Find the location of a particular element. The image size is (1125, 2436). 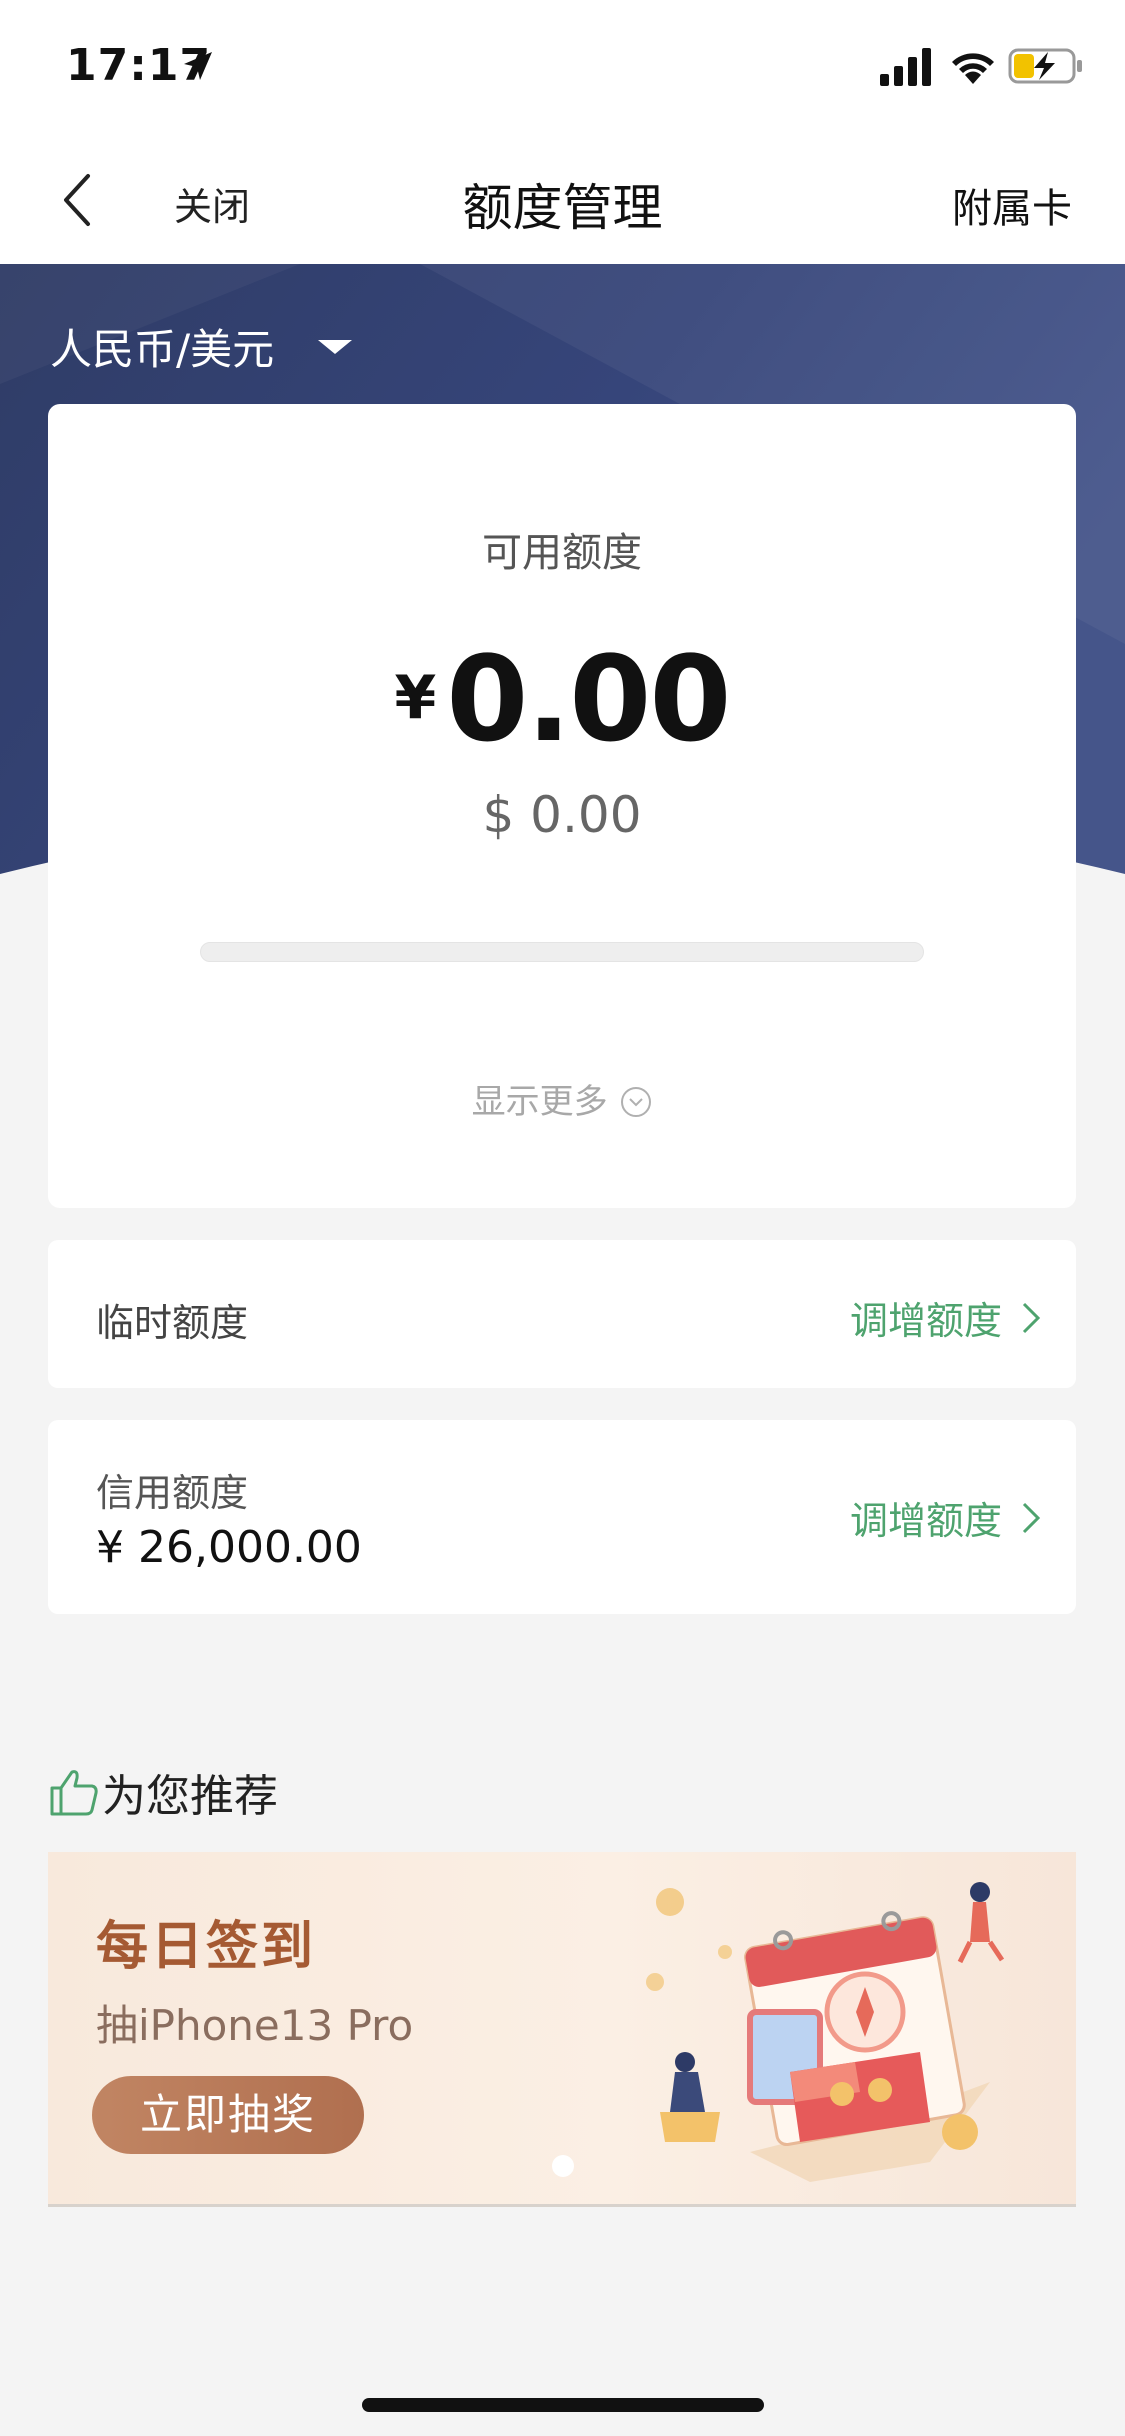

calendar-gift-illustration is located at coordinates (825, 2032).